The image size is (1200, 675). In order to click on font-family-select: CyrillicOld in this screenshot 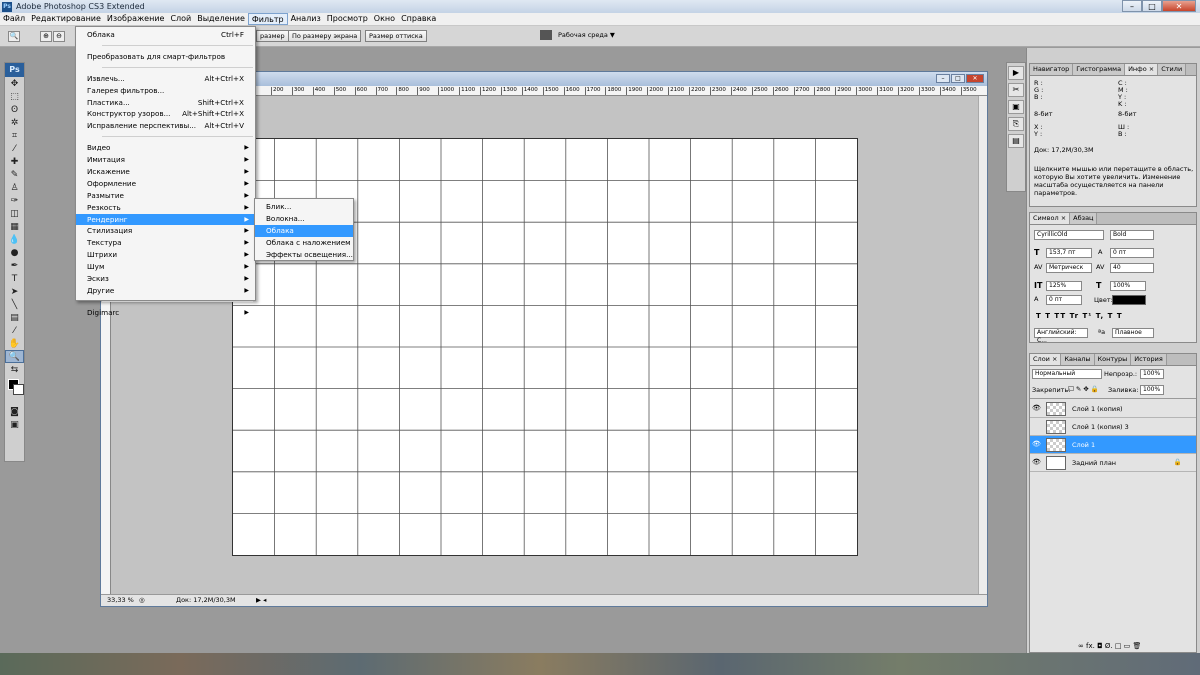, I will do `click(1069, 235)`.